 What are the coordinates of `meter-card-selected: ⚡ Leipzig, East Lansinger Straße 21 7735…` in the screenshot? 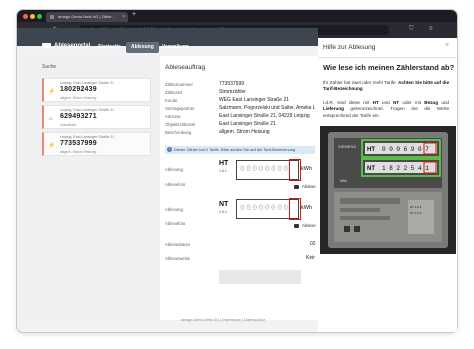 It's located at (96, 144).